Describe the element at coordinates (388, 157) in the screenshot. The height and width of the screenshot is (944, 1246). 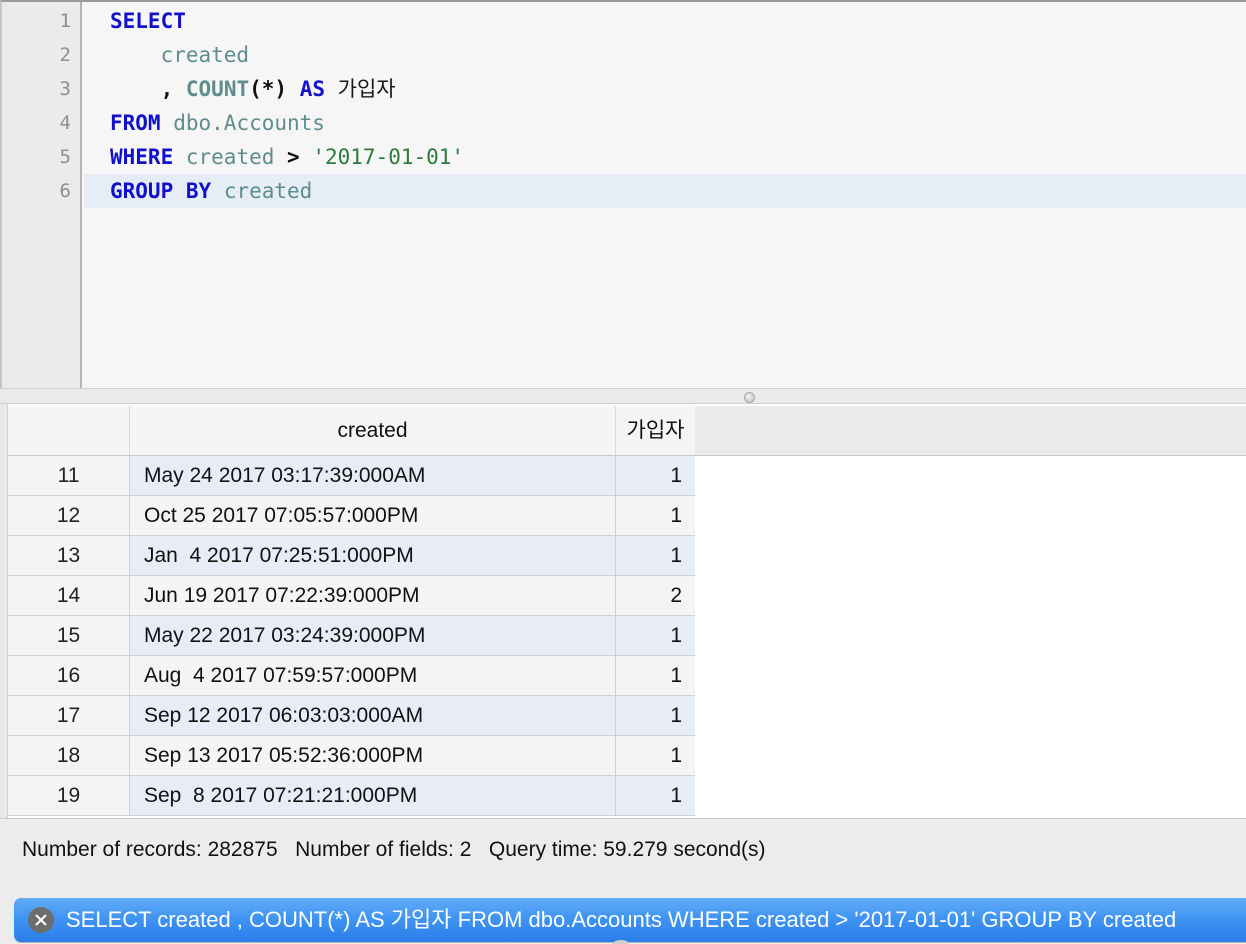
I see `code-token: '2017-01-01'` at that location.